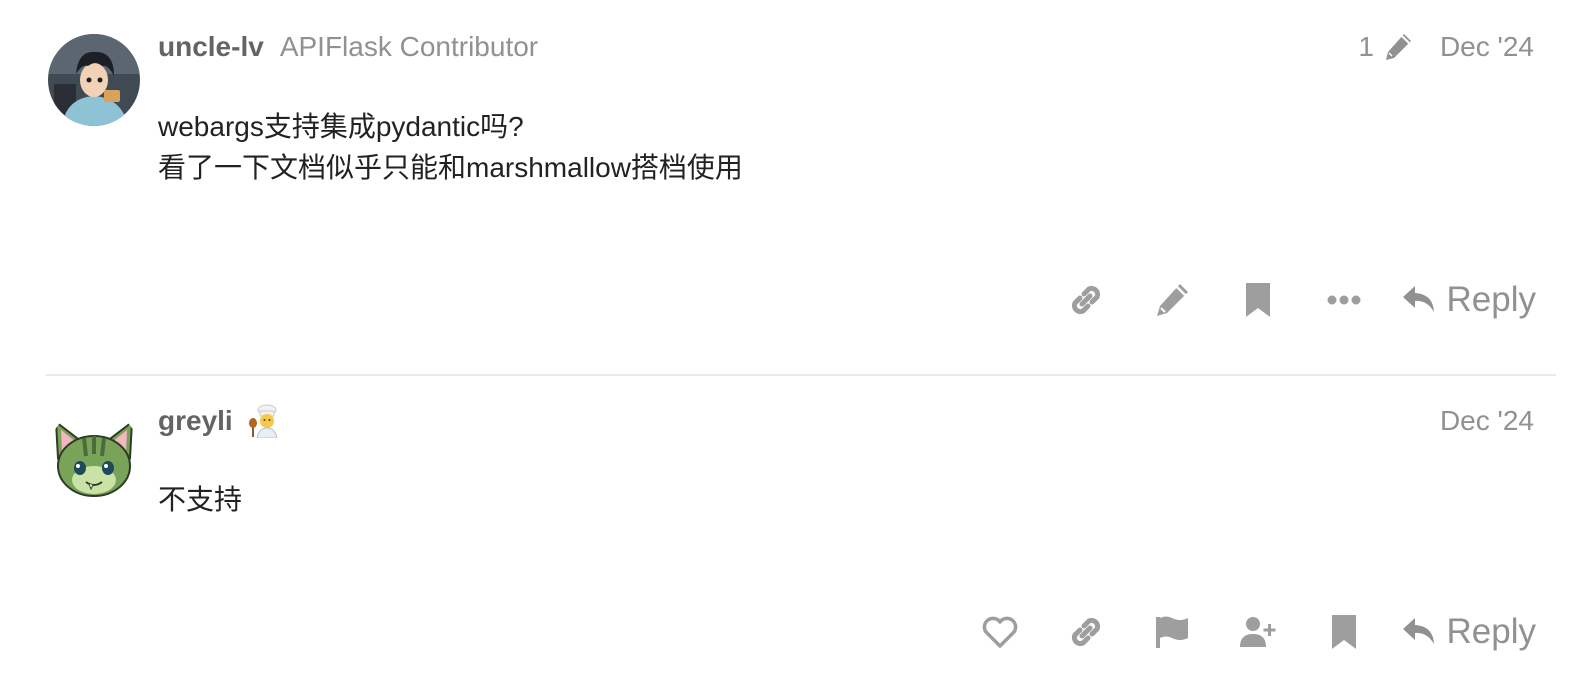  I want to click on post-body: 不支持, so click(200, 499).